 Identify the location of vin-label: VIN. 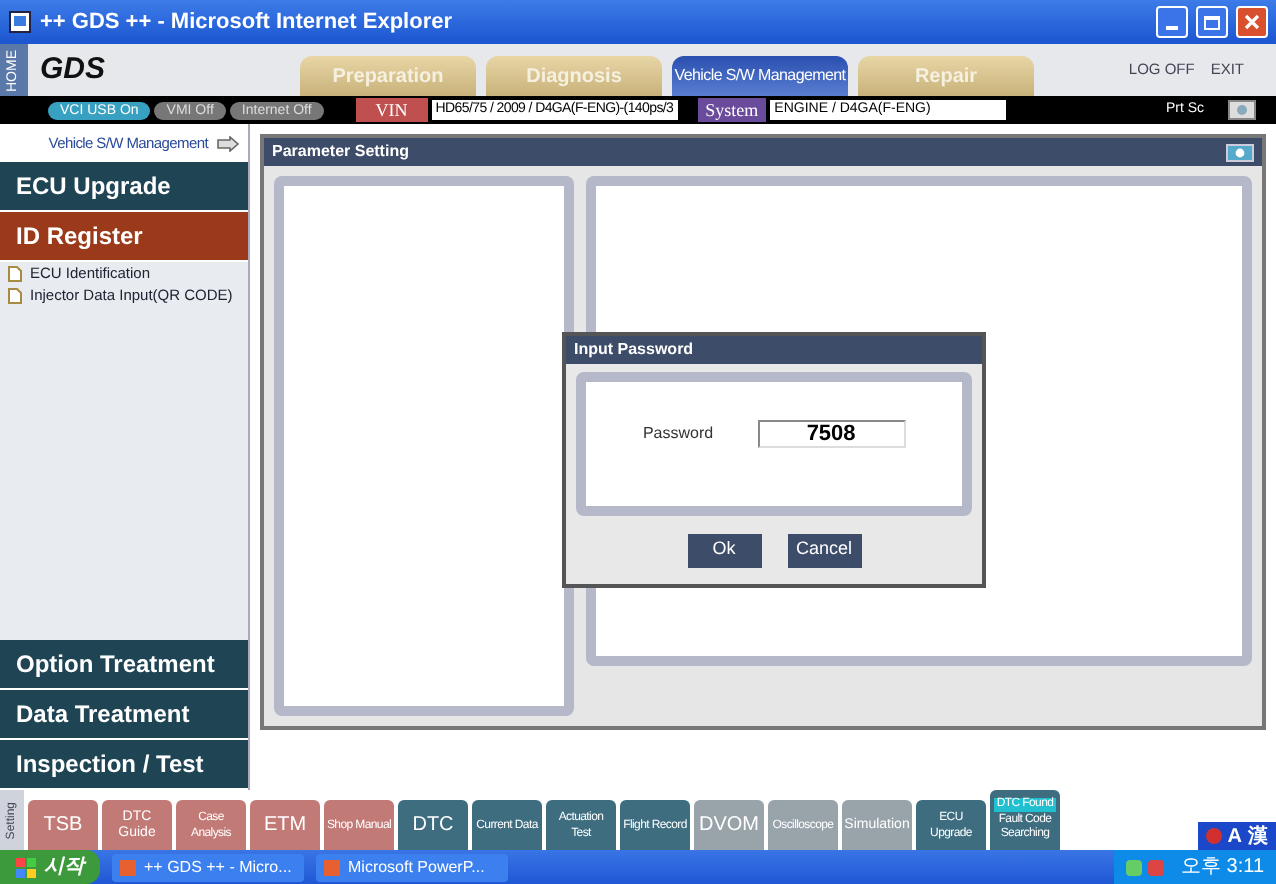
(391, 110).